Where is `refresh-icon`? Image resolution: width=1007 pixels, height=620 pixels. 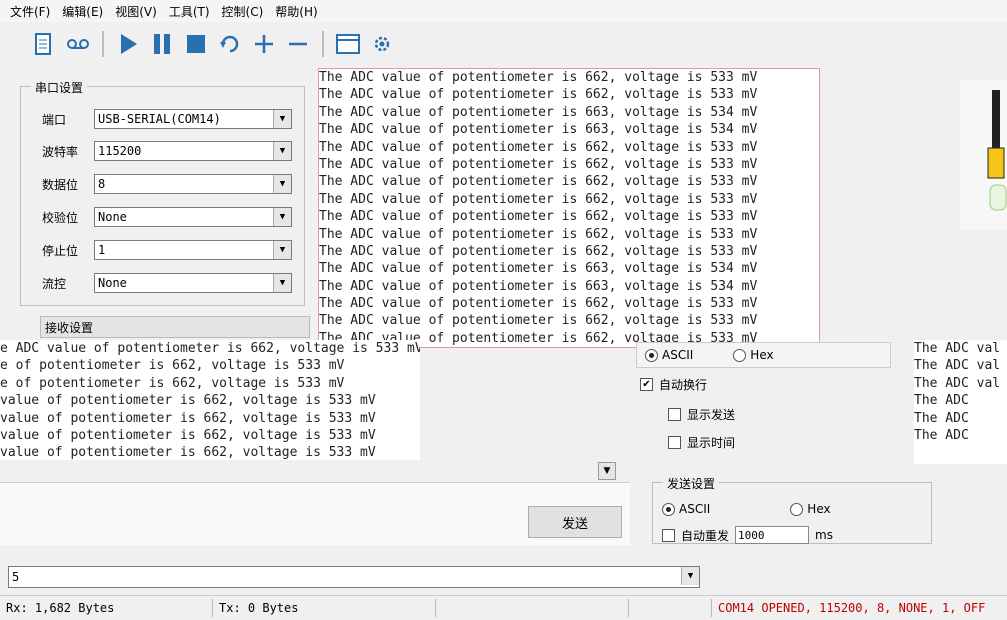
refresh-icon is located at coordinates (230, 44).